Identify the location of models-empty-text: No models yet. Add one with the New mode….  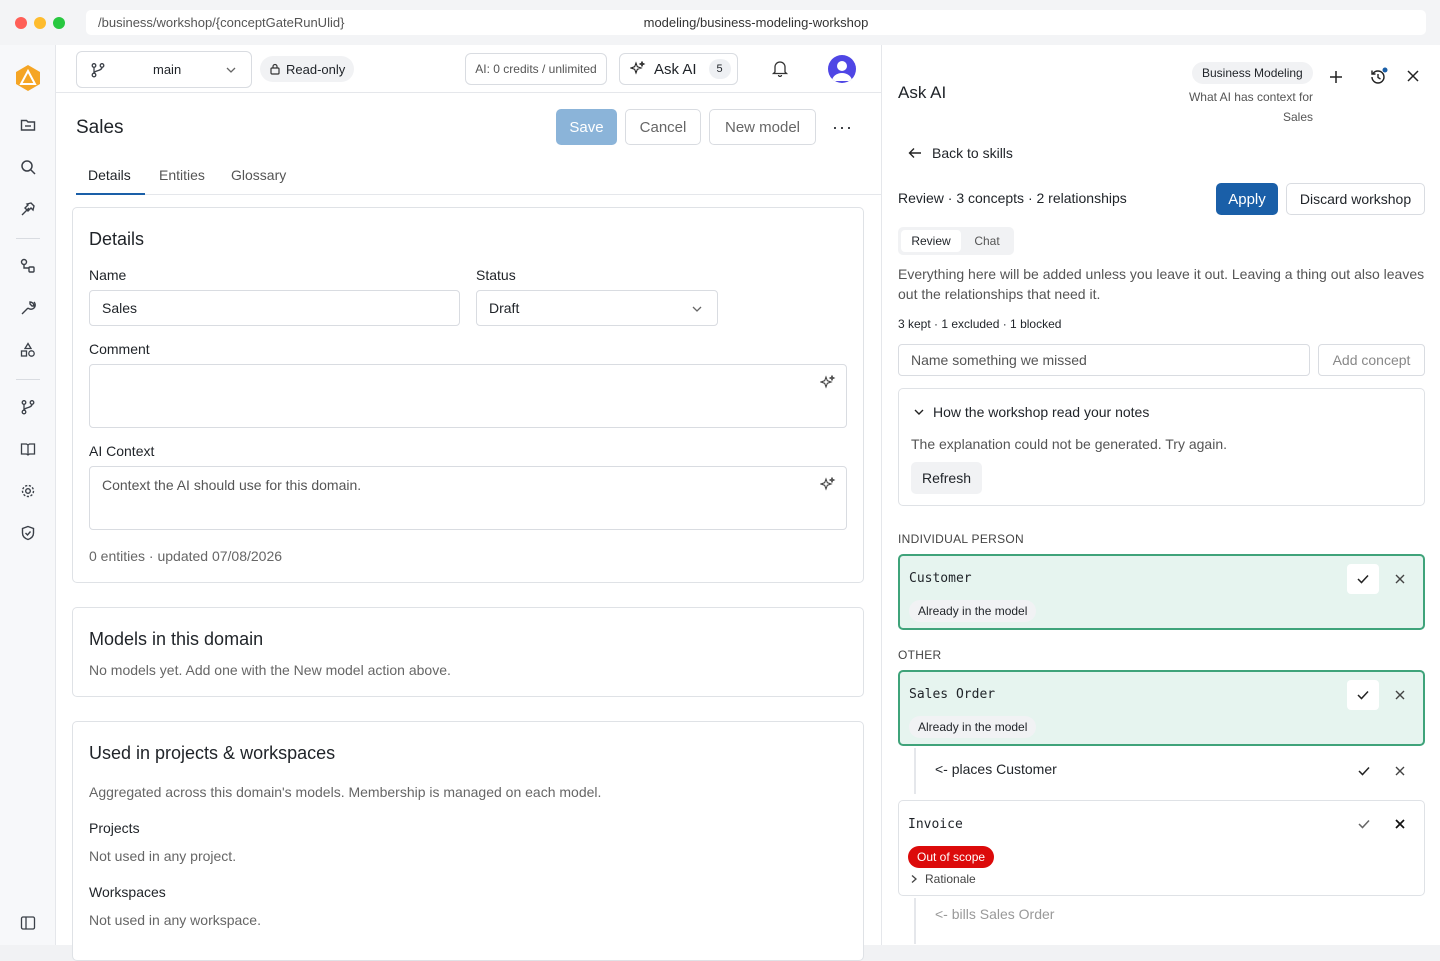
(270, 670).